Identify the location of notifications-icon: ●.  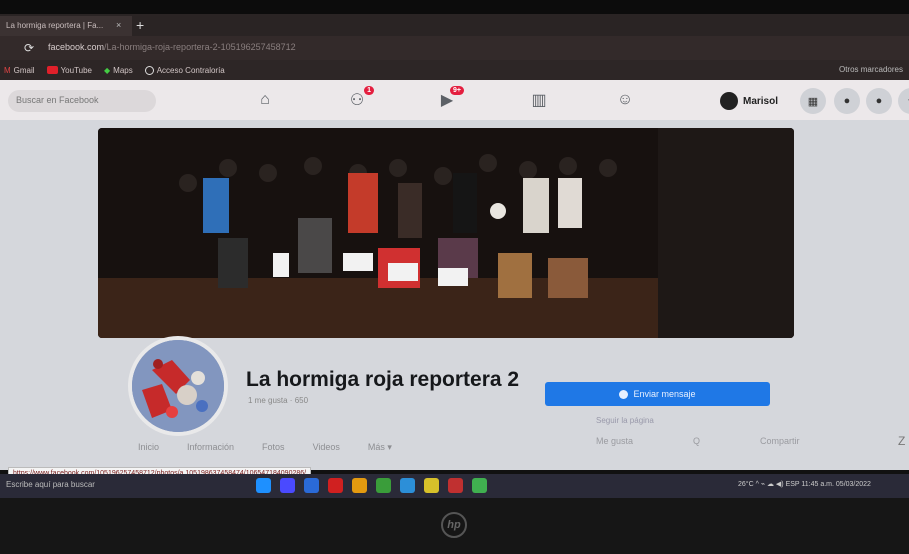
(879, 101).